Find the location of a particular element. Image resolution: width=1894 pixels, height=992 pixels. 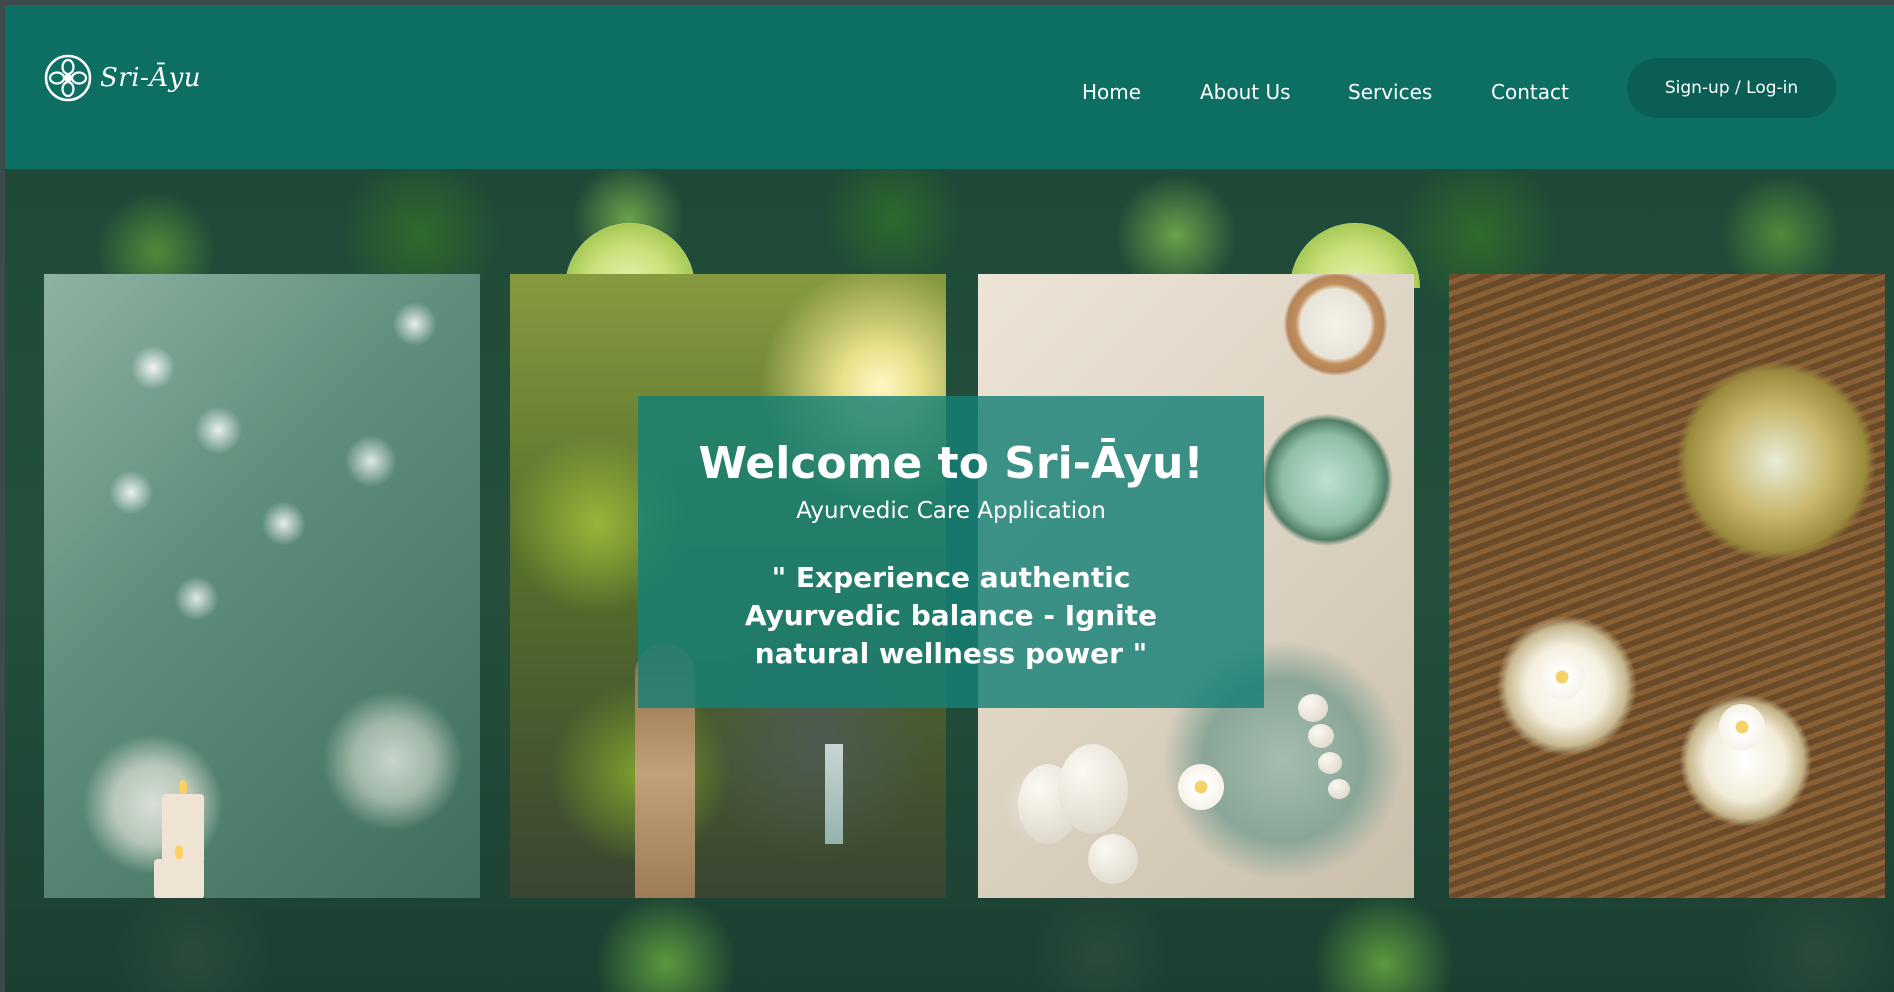

orchid-candles-image is located at coordinates (262, 586).